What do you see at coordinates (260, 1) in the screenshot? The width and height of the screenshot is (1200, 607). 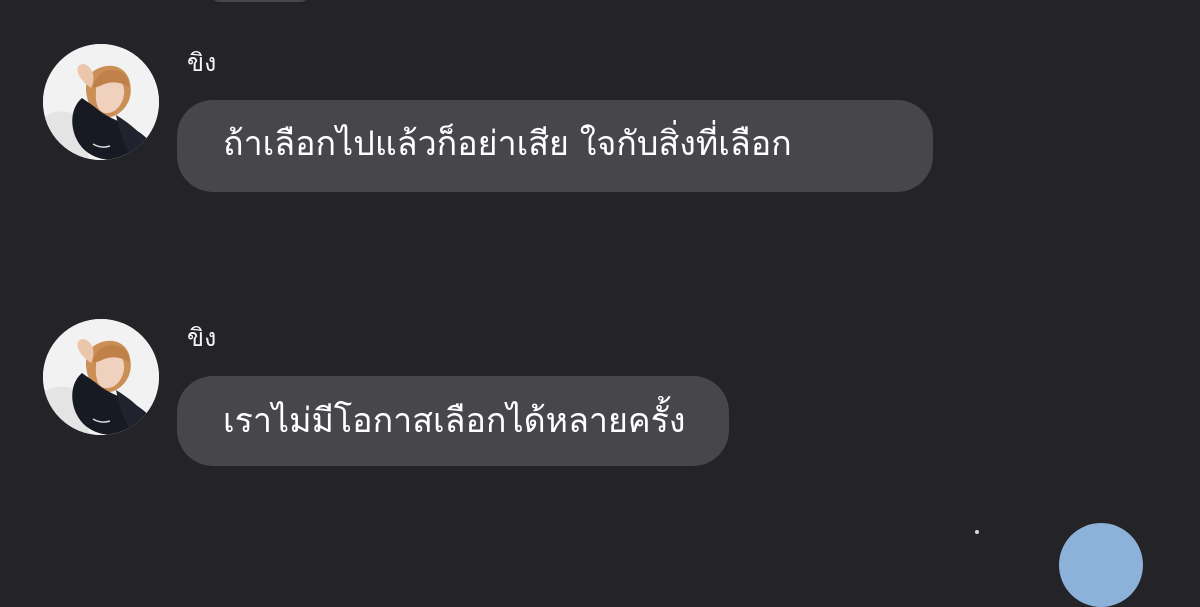 I see `previous-message-bubble-fragment` at bounding box center [260, 1].